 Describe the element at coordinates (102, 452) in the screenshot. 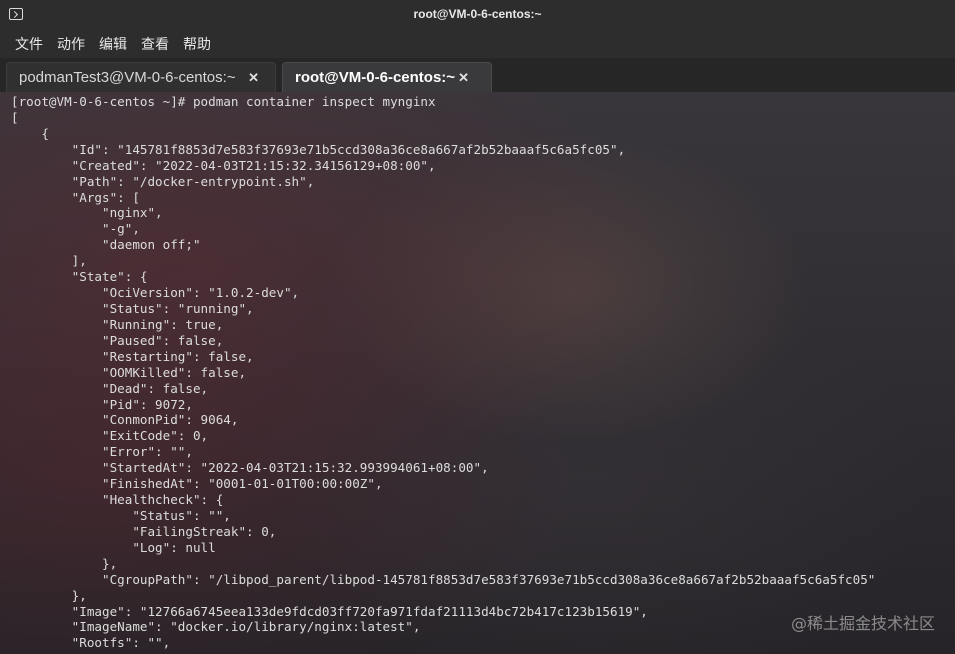

I see `terminal-line: "Error": "",` at that location.